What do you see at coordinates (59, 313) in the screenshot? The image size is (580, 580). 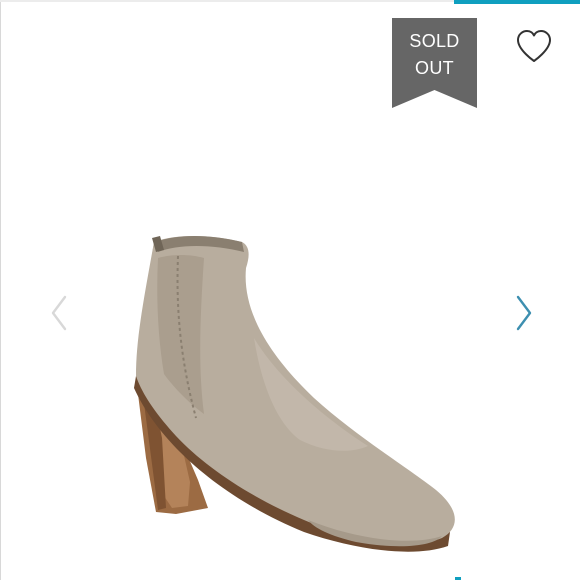 I see `chevron-left-icon` at bounding box center [59, 313].